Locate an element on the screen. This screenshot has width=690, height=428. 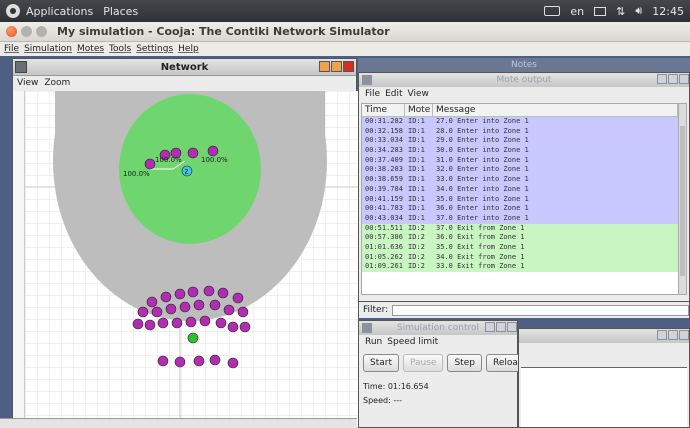
menu-tools: Tools is located at coordinates (120, 49).